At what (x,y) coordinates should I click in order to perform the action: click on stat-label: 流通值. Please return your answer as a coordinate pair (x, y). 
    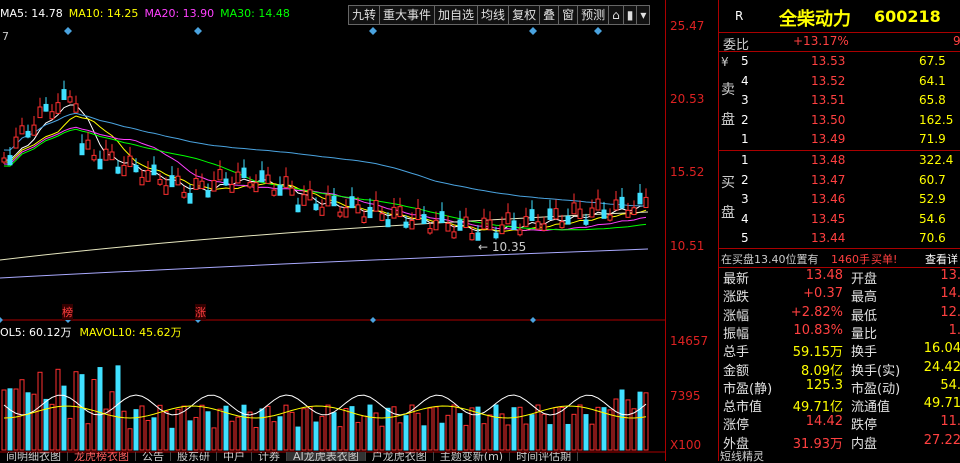
    Looking at the image, I should click on (871, 408).